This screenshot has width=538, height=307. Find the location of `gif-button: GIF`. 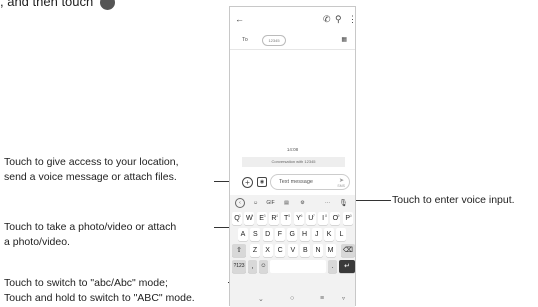

gif-button: GIF is located at coordinates (270, 203).